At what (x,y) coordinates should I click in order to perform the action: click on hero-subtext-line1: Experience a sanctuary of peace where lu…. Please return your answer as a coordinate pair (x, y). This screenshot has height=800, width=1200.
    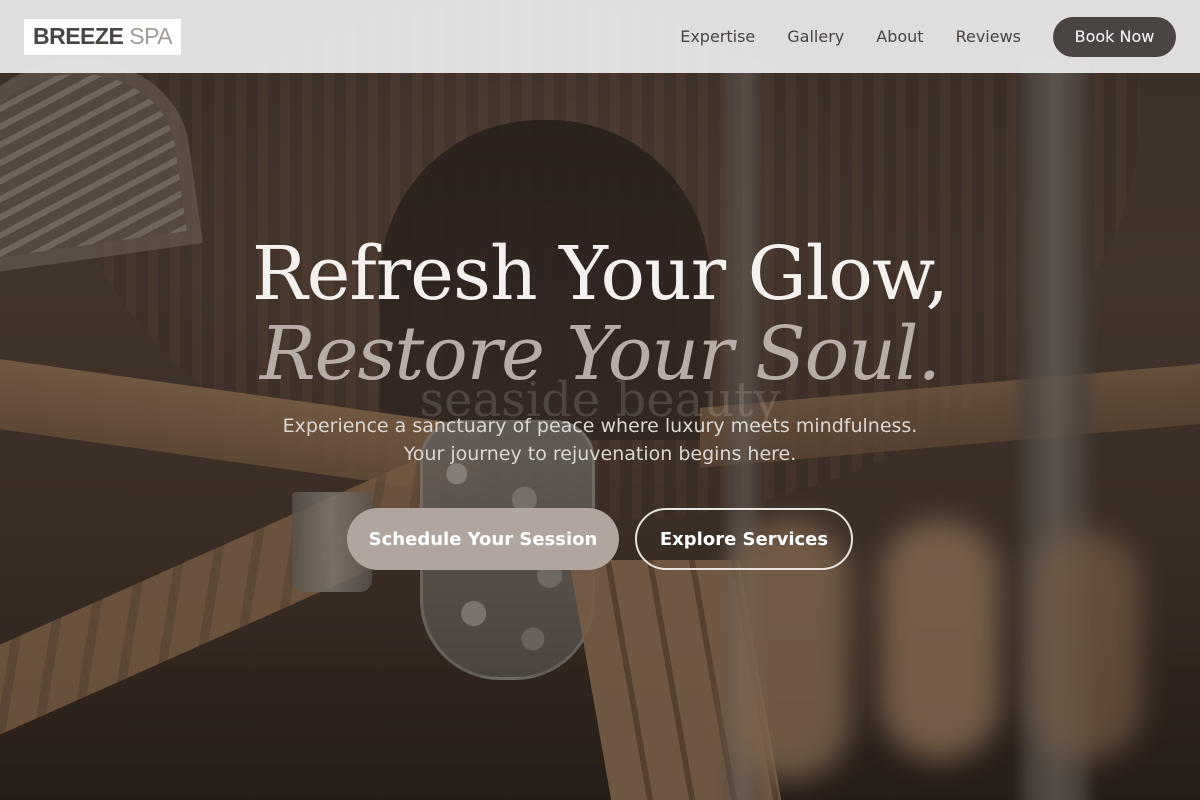
    Looking at the image, I should click on (600, 426).